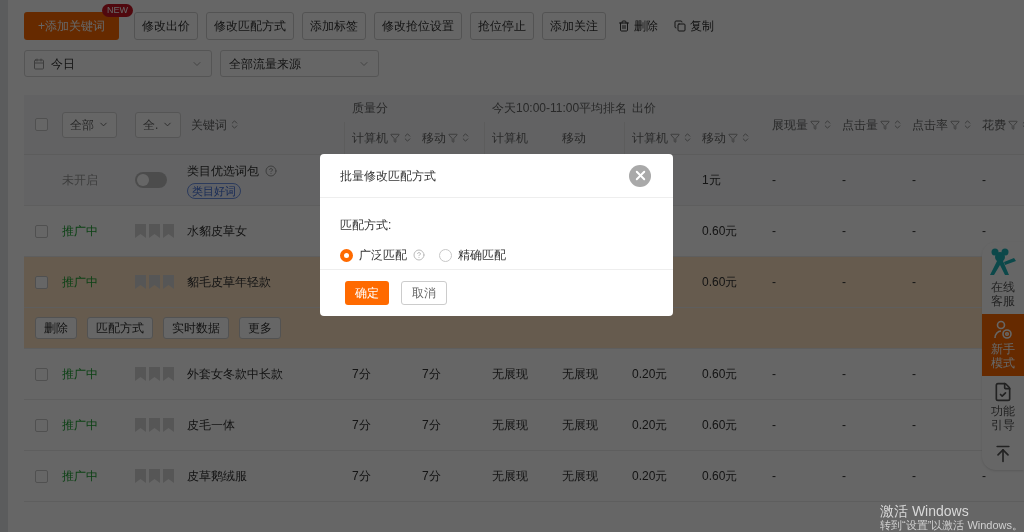  What do you see at coordinates (214, 190) in the screenshot?
I see `keyword-tag: 类目好词` at bounding box center [214, 190].